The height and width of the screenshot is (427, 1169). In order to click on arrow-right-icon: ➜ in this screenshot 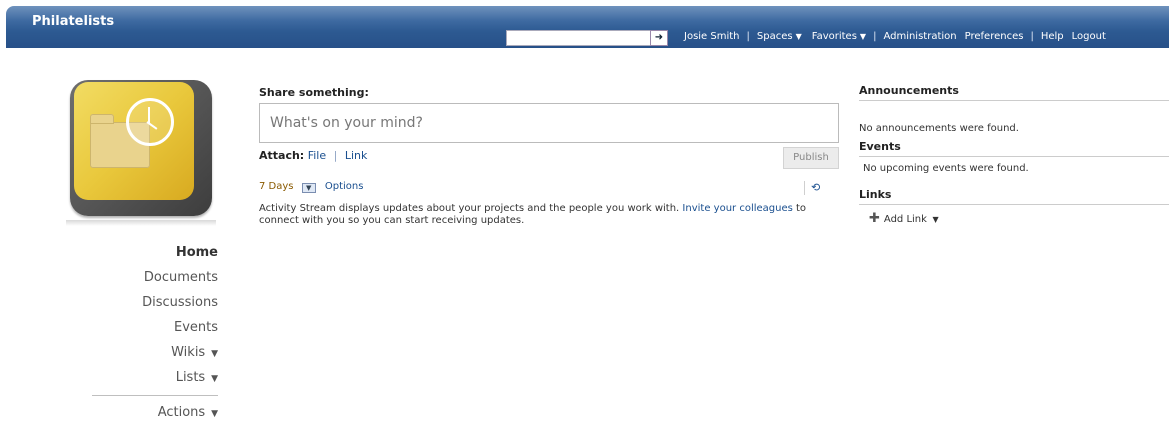, I will do `click(659, 38)`.